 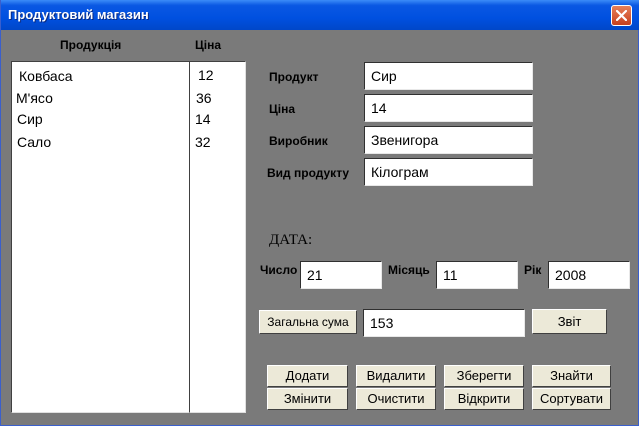 What do you see at coordinates (484, 399) in the screenshot?
I see `open-button: Відкрити` at bounding box center [484, 399].